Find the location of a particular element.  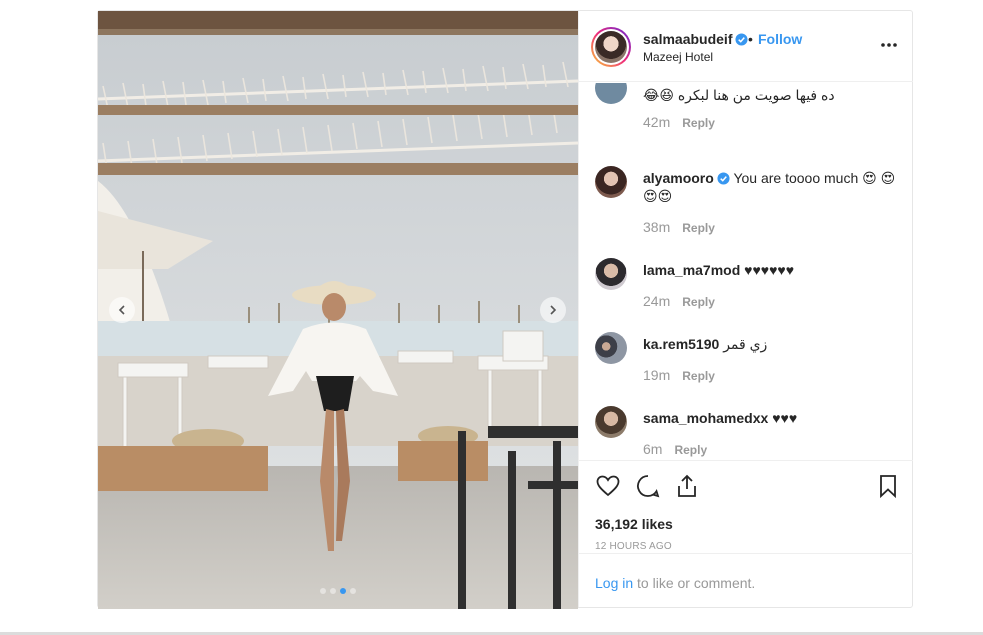

carousel-dot-active is located at coordinates (343, 591).